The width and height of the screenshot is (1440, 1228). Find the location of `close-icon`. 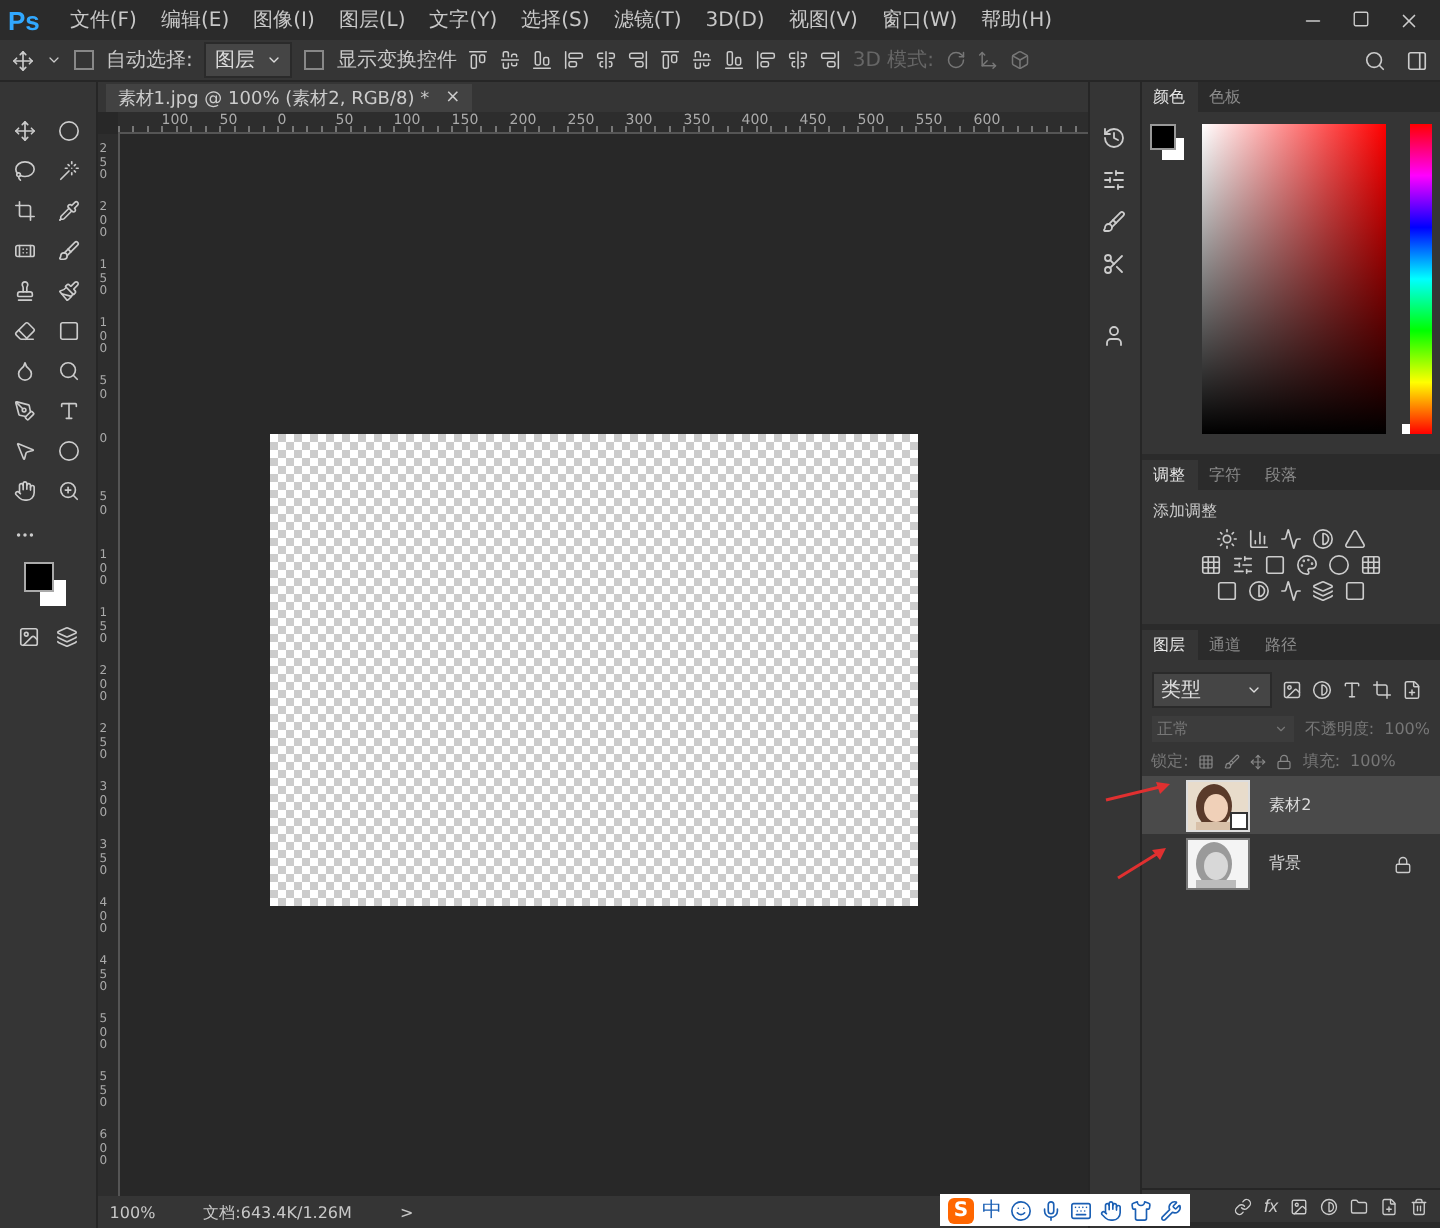

close-icon is located at coordinates (1409, 20).